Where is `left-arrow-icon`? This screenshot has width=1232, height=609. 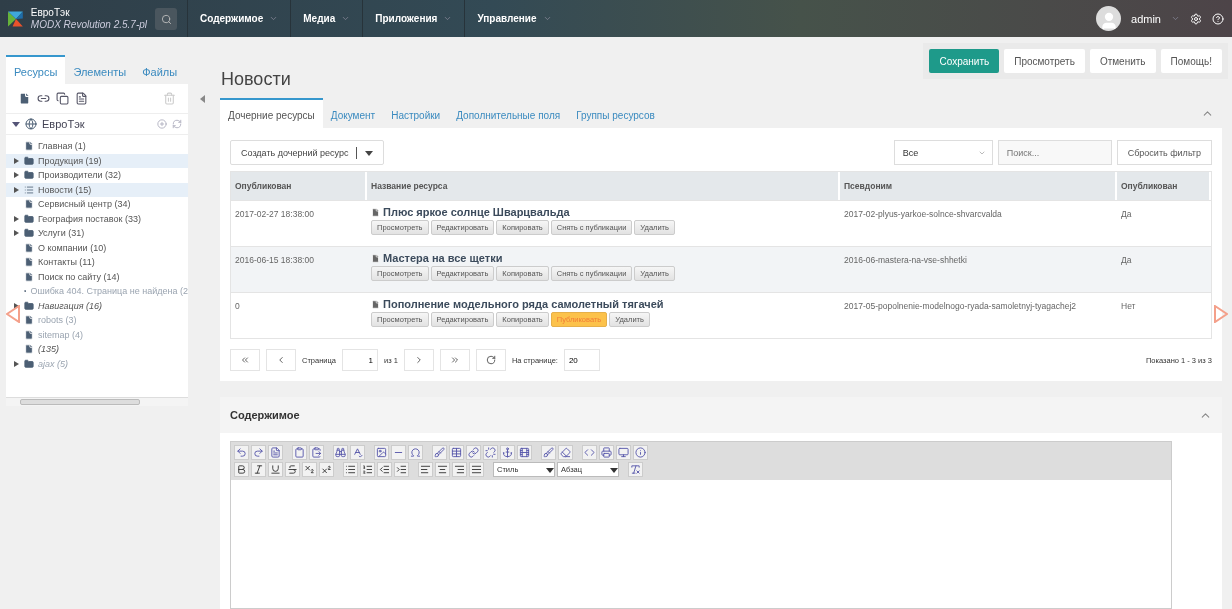 left-arrow-icon is located at coordinates (13, 314).